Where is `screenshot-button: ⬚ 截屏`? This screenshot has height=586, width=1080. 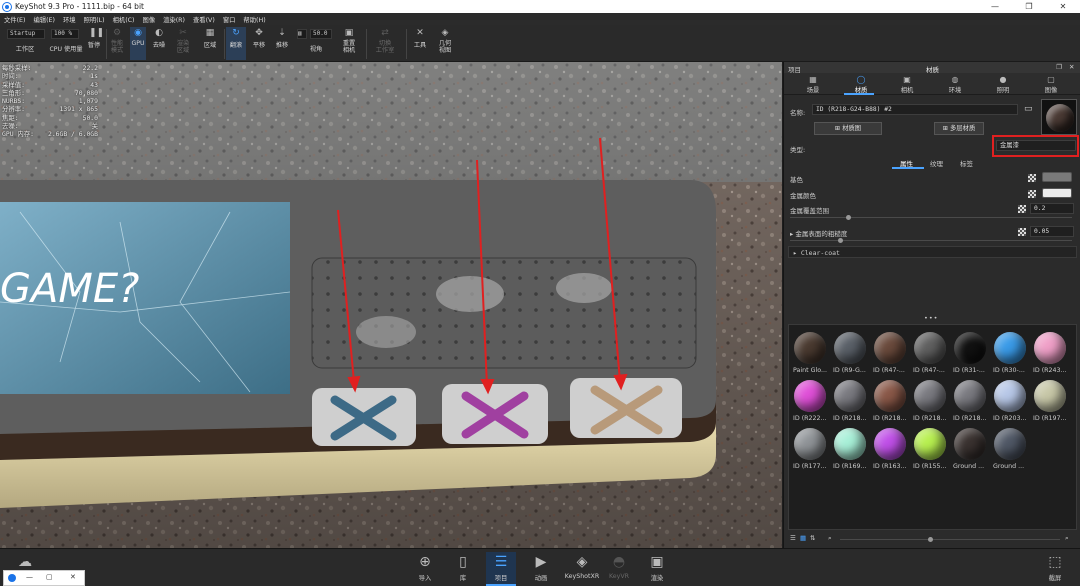
screenshot-button: ⬚ 截屏 is located at coordinates (1055, 567).